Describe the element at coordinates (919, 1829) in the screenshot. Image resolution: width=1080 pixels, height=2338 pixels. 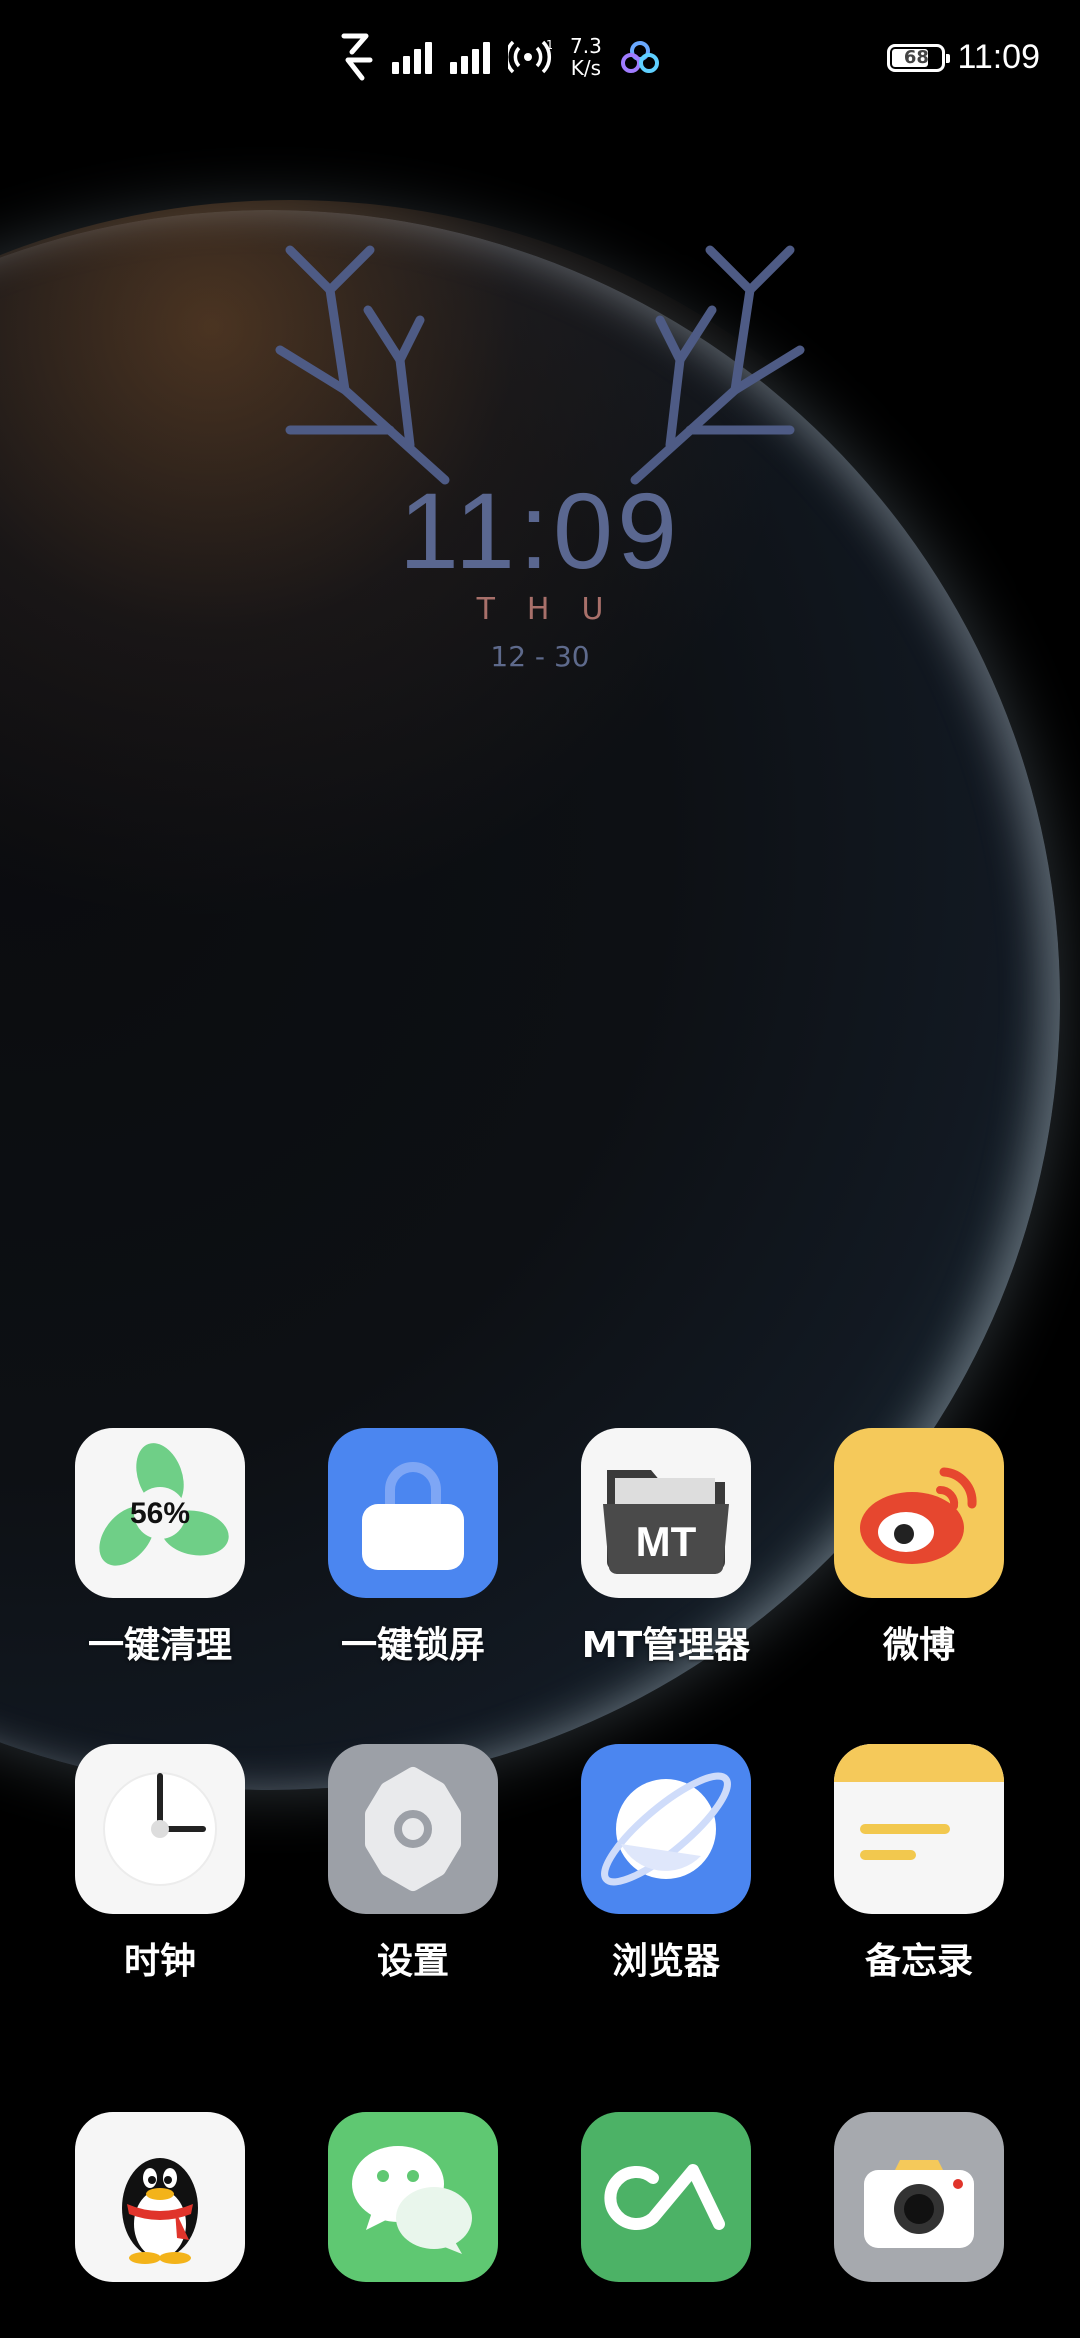
I see `notes-icon` at that location.